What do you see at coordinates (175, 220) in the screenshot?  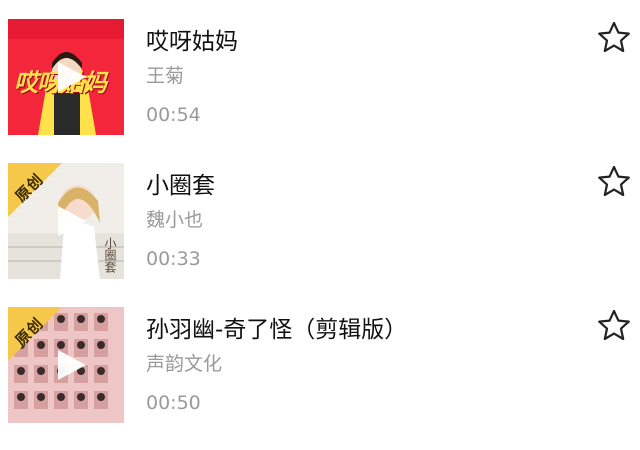 I see `song-artist: 魏小也` at bounding box center [175, 220].